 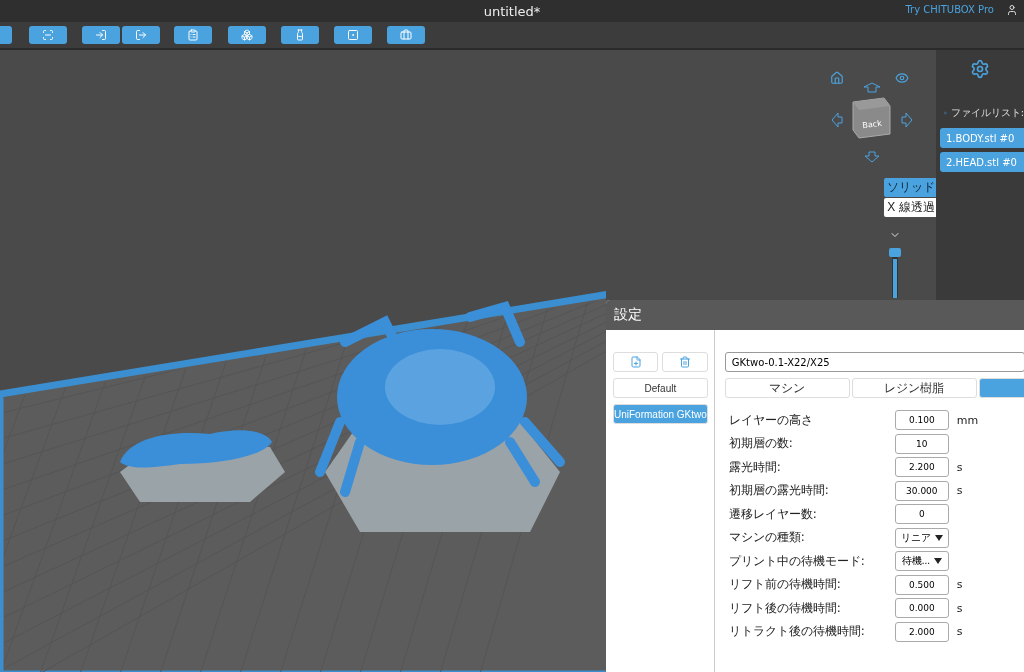 I want to click on parameter-field: 0.500, so click(x=921, y=584).